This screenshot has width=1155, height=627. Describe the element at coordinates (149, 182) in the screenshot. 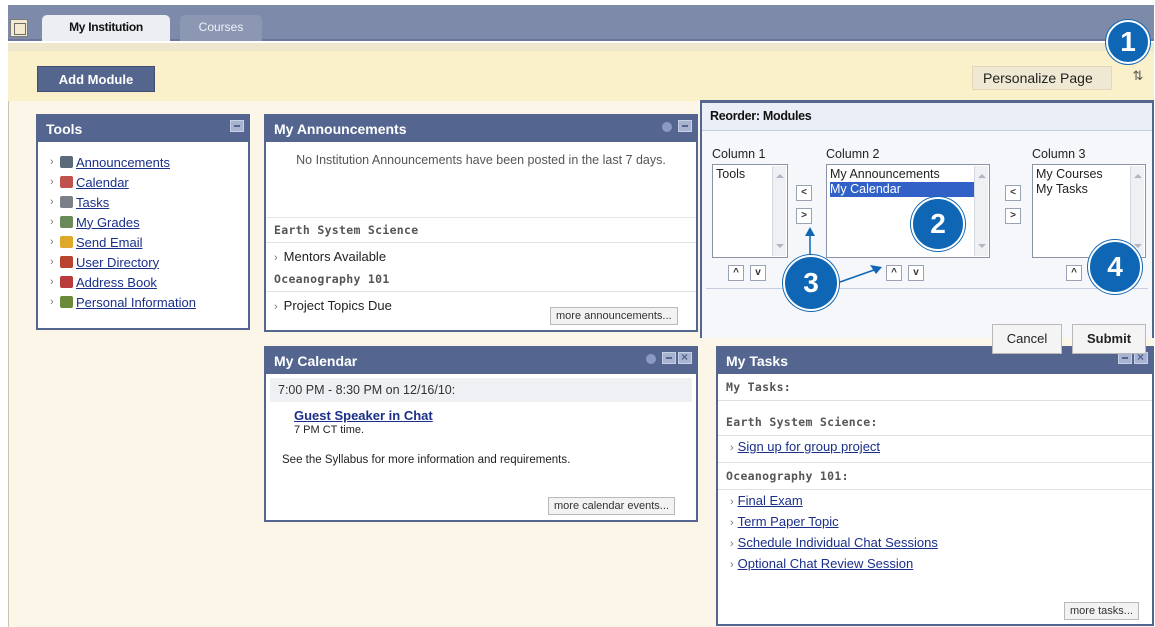

I see `tools-item: › Calendar` at that location.